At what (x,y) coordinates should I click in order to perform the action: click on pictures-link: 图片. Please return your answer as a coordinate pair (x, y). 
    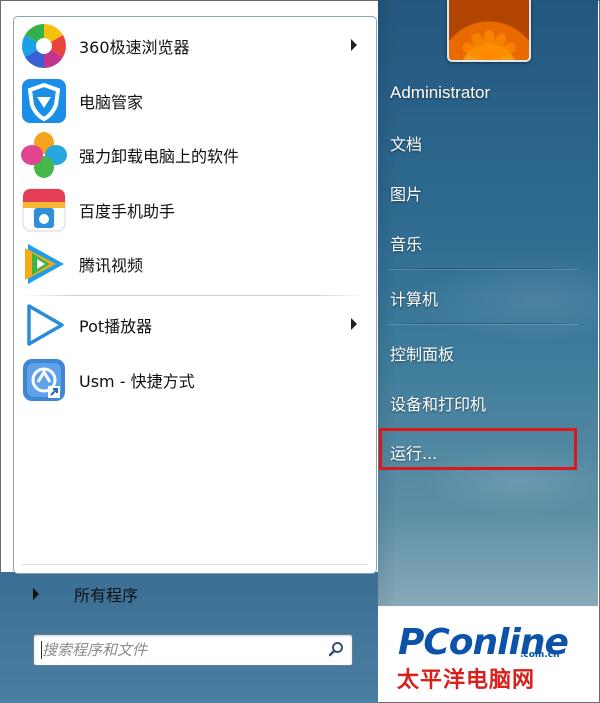
    Looking at the image, I should click on (490, 193).